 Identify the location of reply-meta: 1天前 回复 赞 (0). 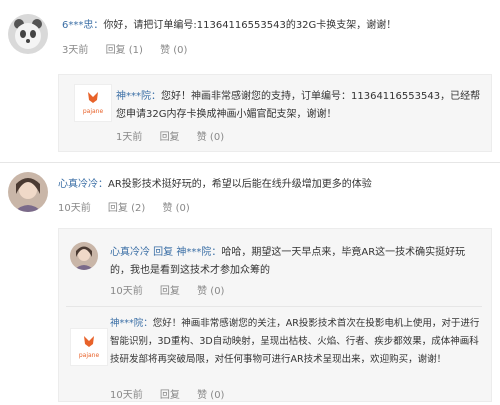
(177, 135).